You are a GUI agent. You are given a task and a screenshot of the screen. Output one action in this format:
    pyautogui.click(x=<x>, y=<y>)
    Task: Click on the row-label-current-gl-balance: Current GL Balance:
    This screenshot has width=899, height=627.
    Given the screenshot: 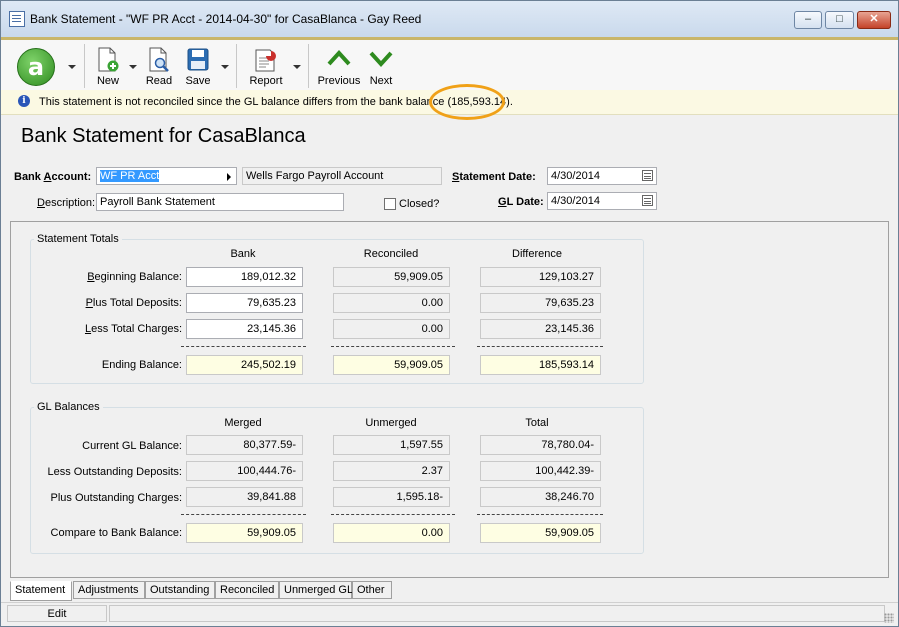 What is the action you would take?
    pyautogui.click(x=132, y=446)
    